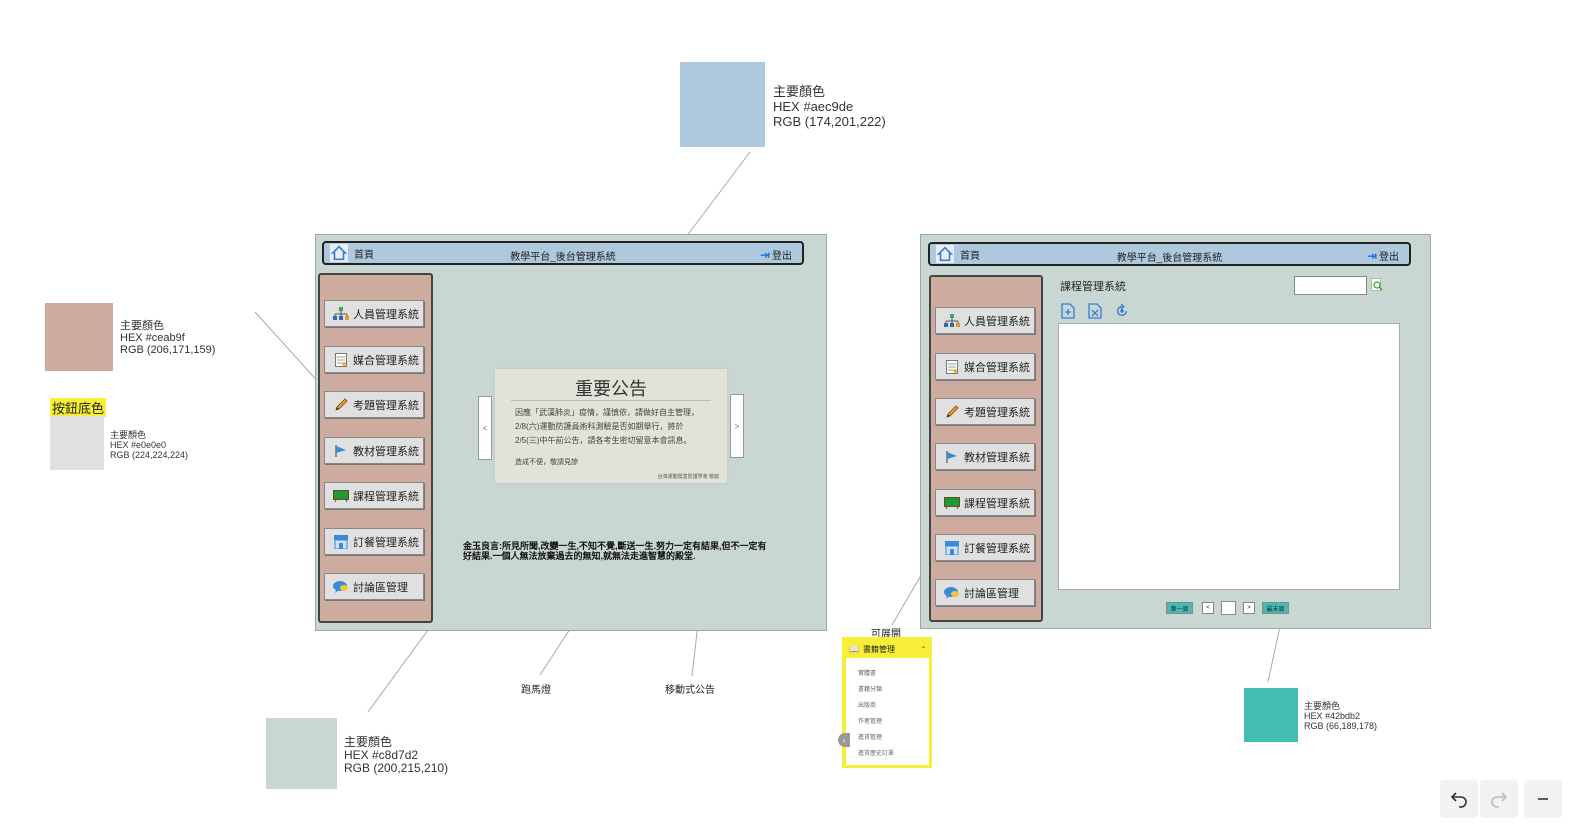 The height and width of the screenshot is (832, 1587). What do you see at coordinates (813, 106) in the screenshot?
I see `swatch-hex: HEX #aec9de` at bounding box center [813, 106].